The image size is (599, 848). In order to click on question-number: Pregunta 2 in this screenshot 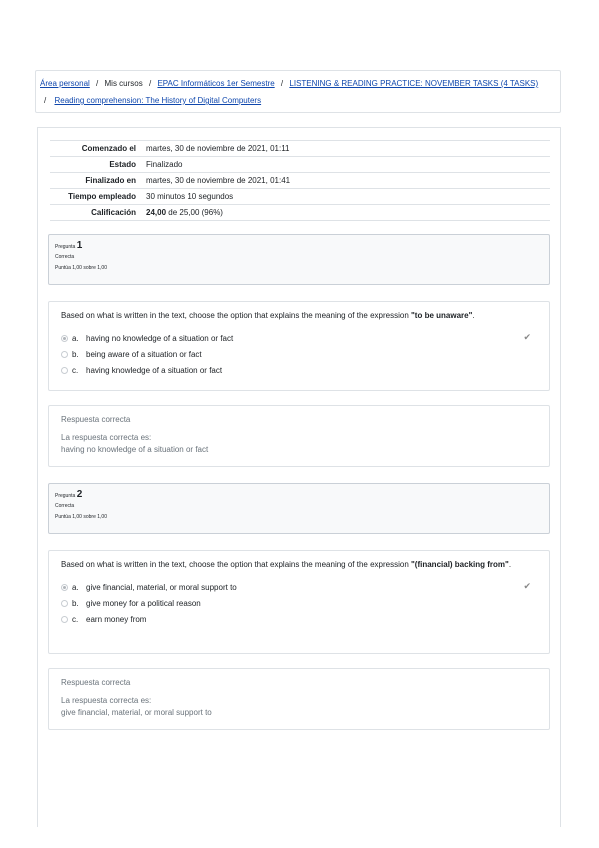, I will do `click(299, 495)`.